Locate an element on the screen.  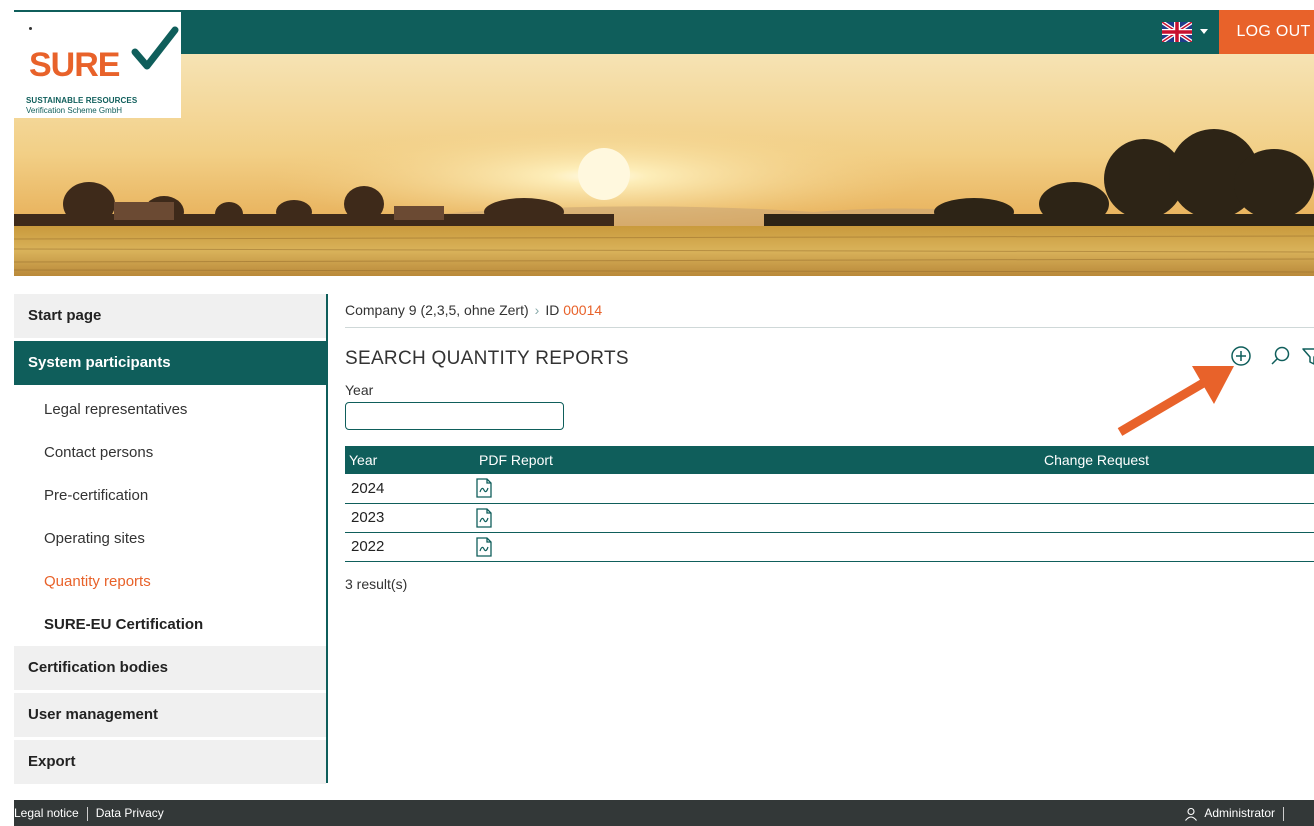
uk-flag-graphic is located at coordinates (1177, 32).